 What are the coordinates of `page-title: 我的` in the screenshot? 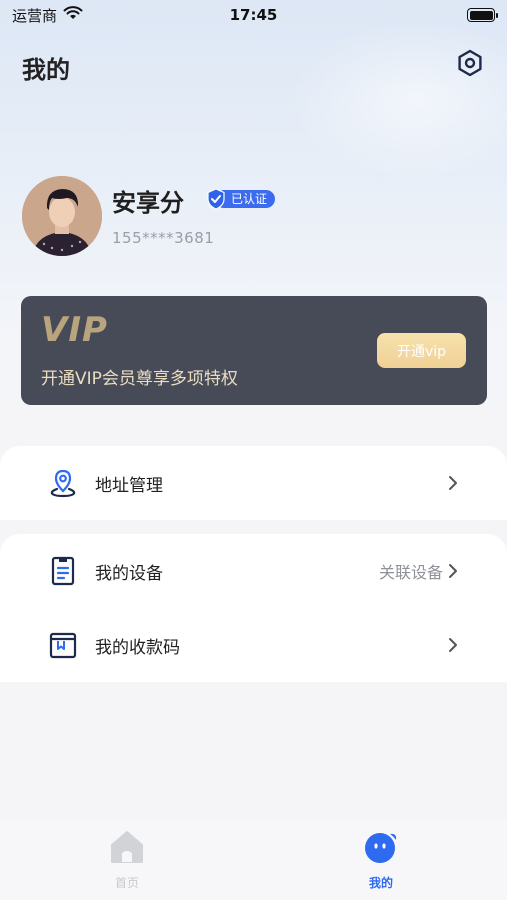 It's located at (46, 70).